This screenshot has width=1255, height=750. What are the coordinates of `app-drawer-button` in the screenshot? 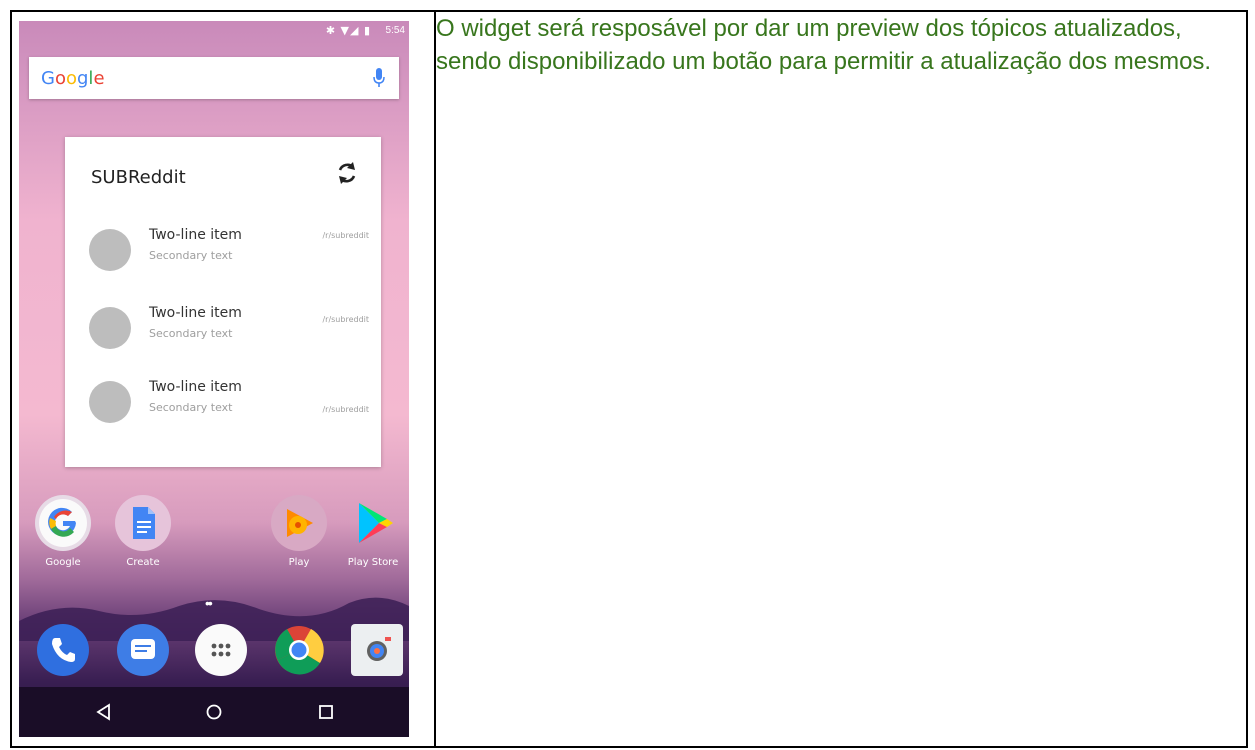 It's located at (221, 650).